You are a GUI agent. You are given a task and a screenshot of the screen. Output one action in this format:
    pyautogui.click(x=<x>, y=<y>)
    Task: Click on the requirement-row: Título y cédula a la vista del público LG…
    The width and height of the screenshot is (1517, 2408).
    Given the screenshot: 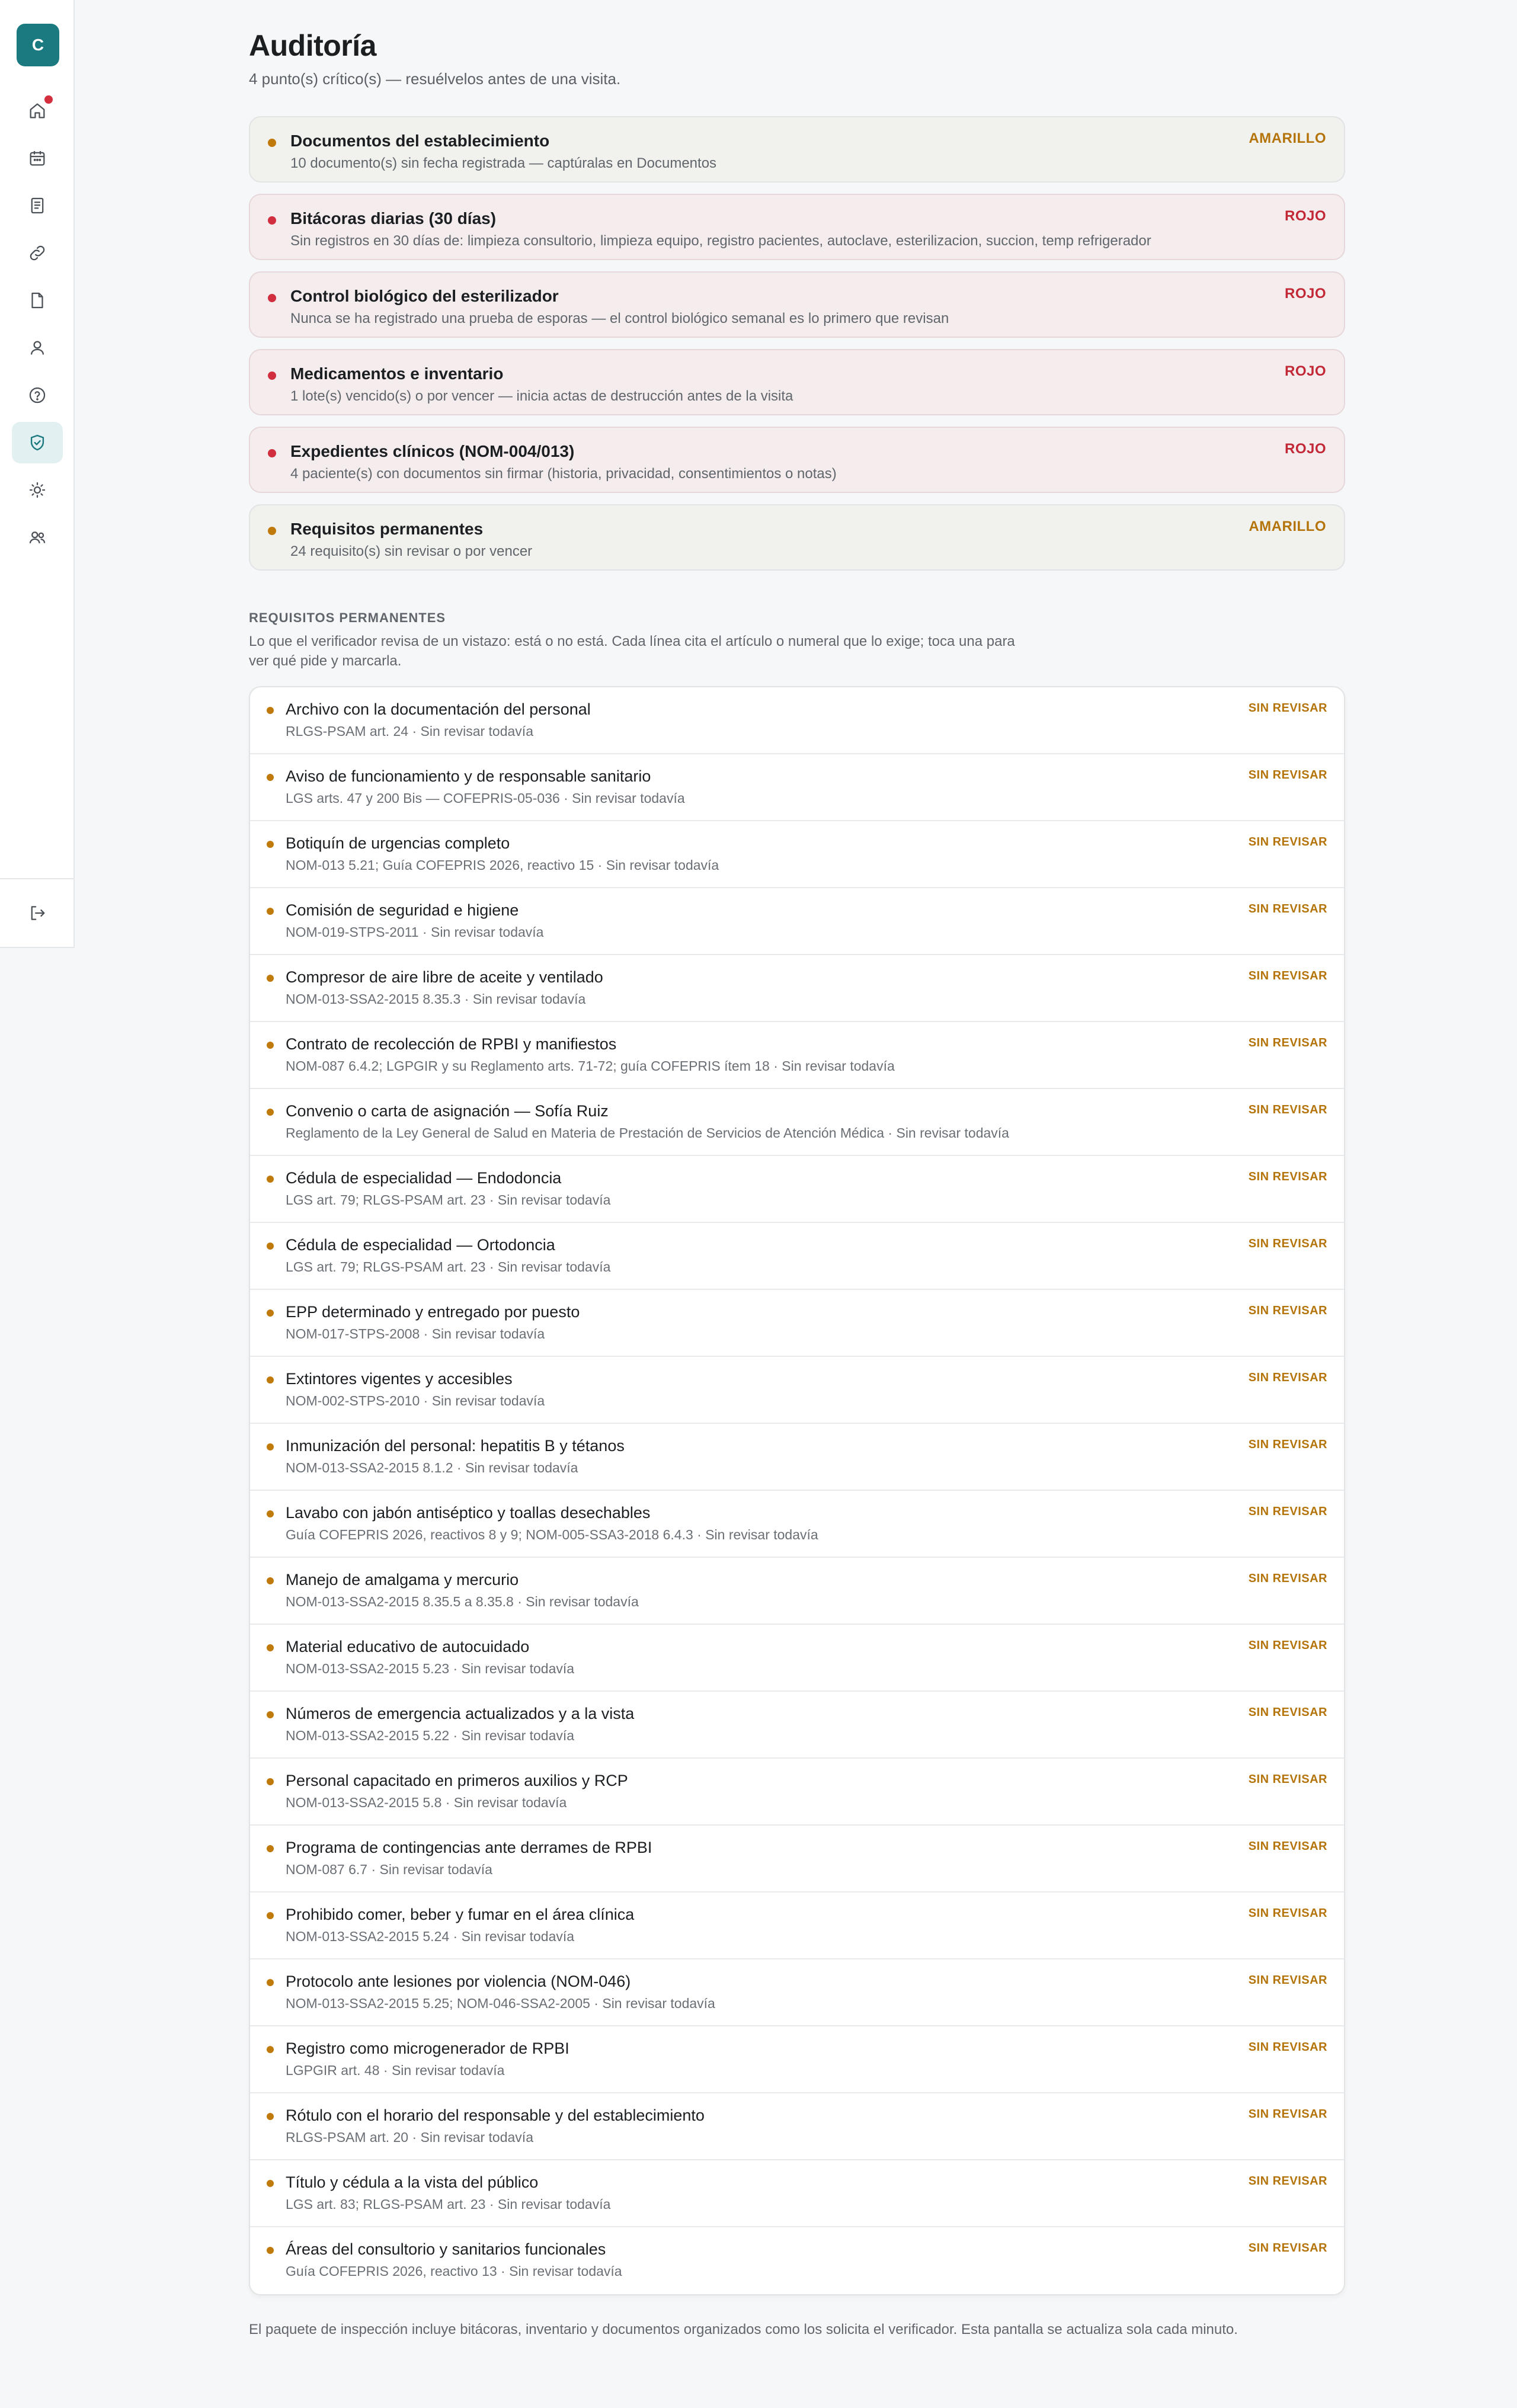 What is the action you would take?
    pyautogui.click(x=797, y=2193)
    